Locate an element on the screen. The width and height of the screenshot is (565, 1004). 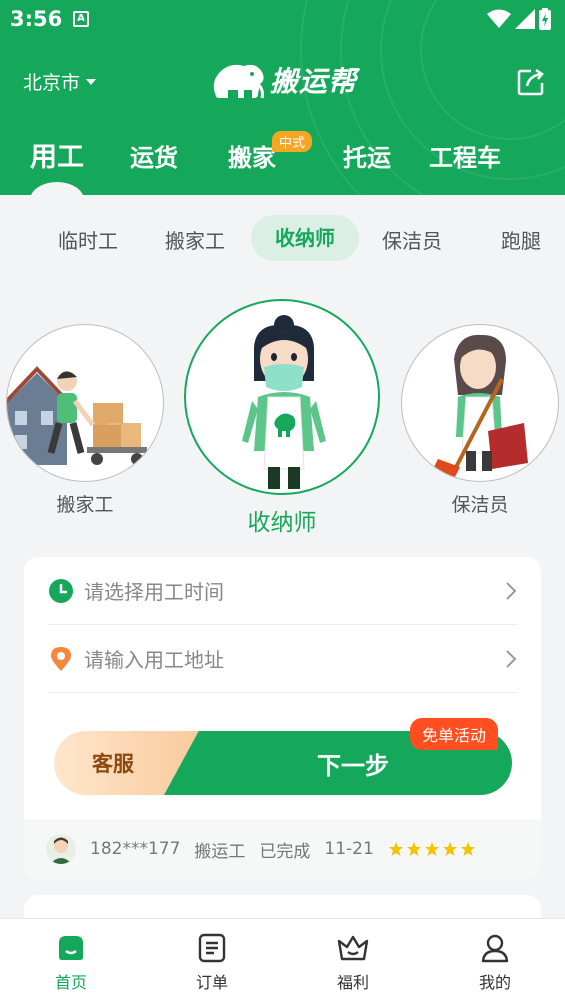
home-icon is located at coordinates (71, 948).